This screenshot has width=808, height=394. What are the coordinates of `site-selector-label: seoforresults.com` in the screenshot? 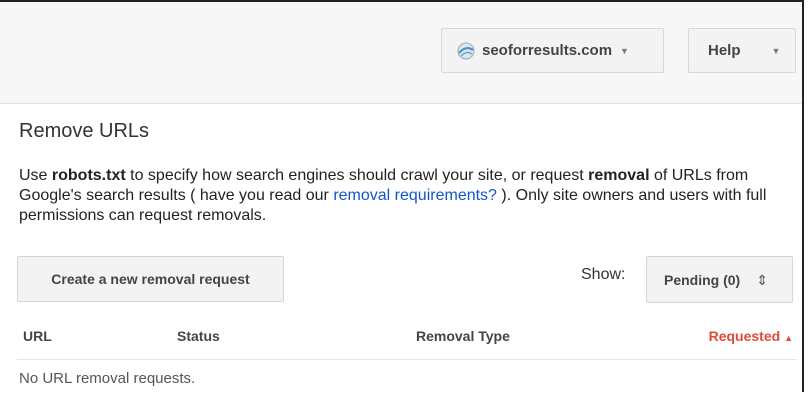 It's located at (547, 50).